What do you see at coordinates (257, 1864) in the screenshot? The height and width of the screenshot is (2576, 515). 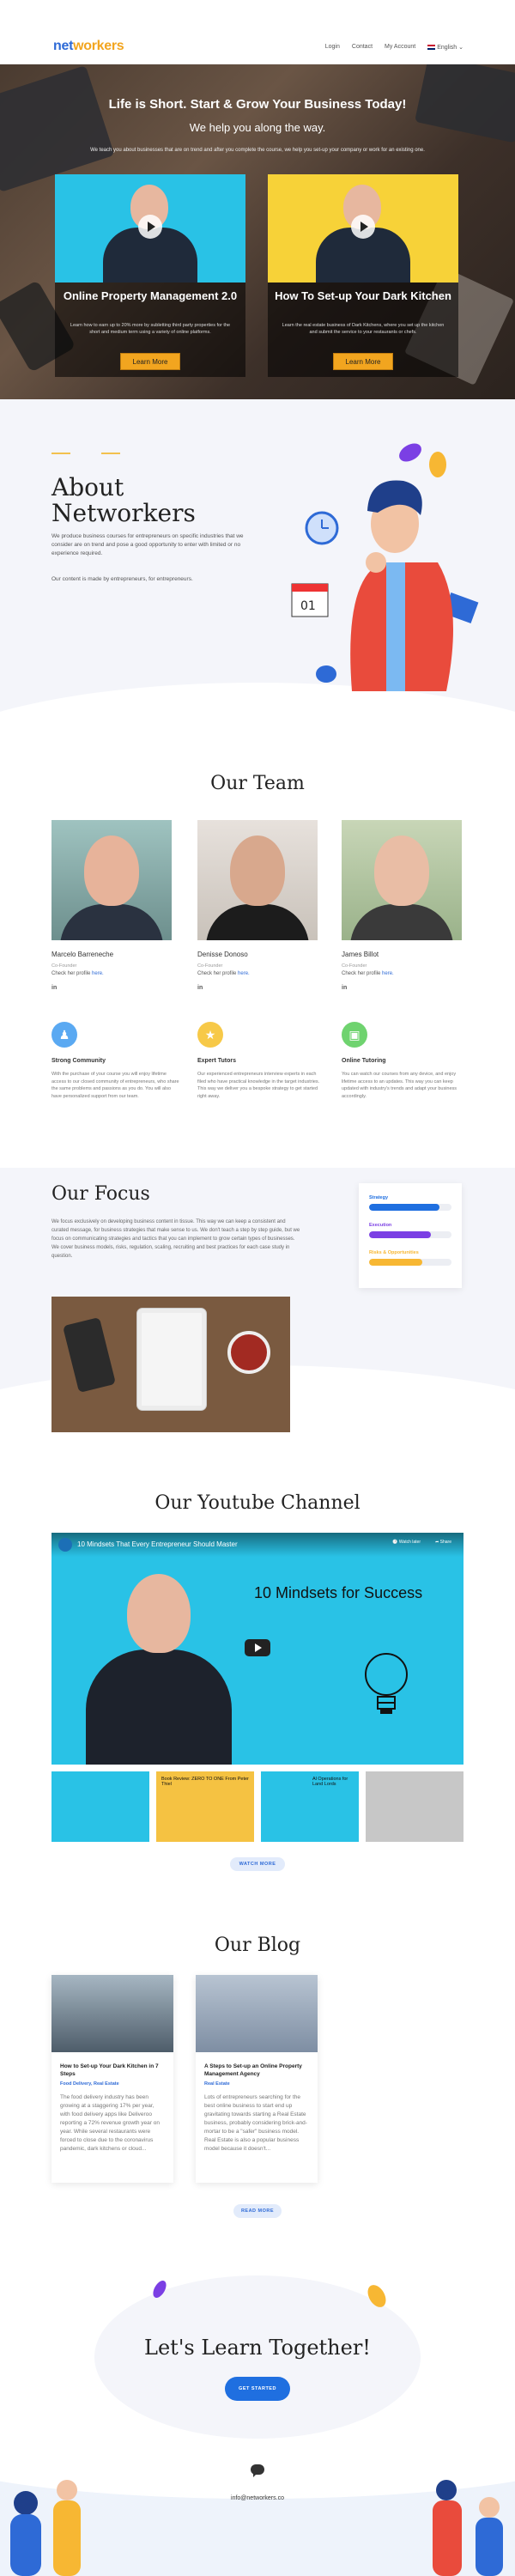 I see `watch-more-button: WATCH MORE` at bounding box center [257, 1864].